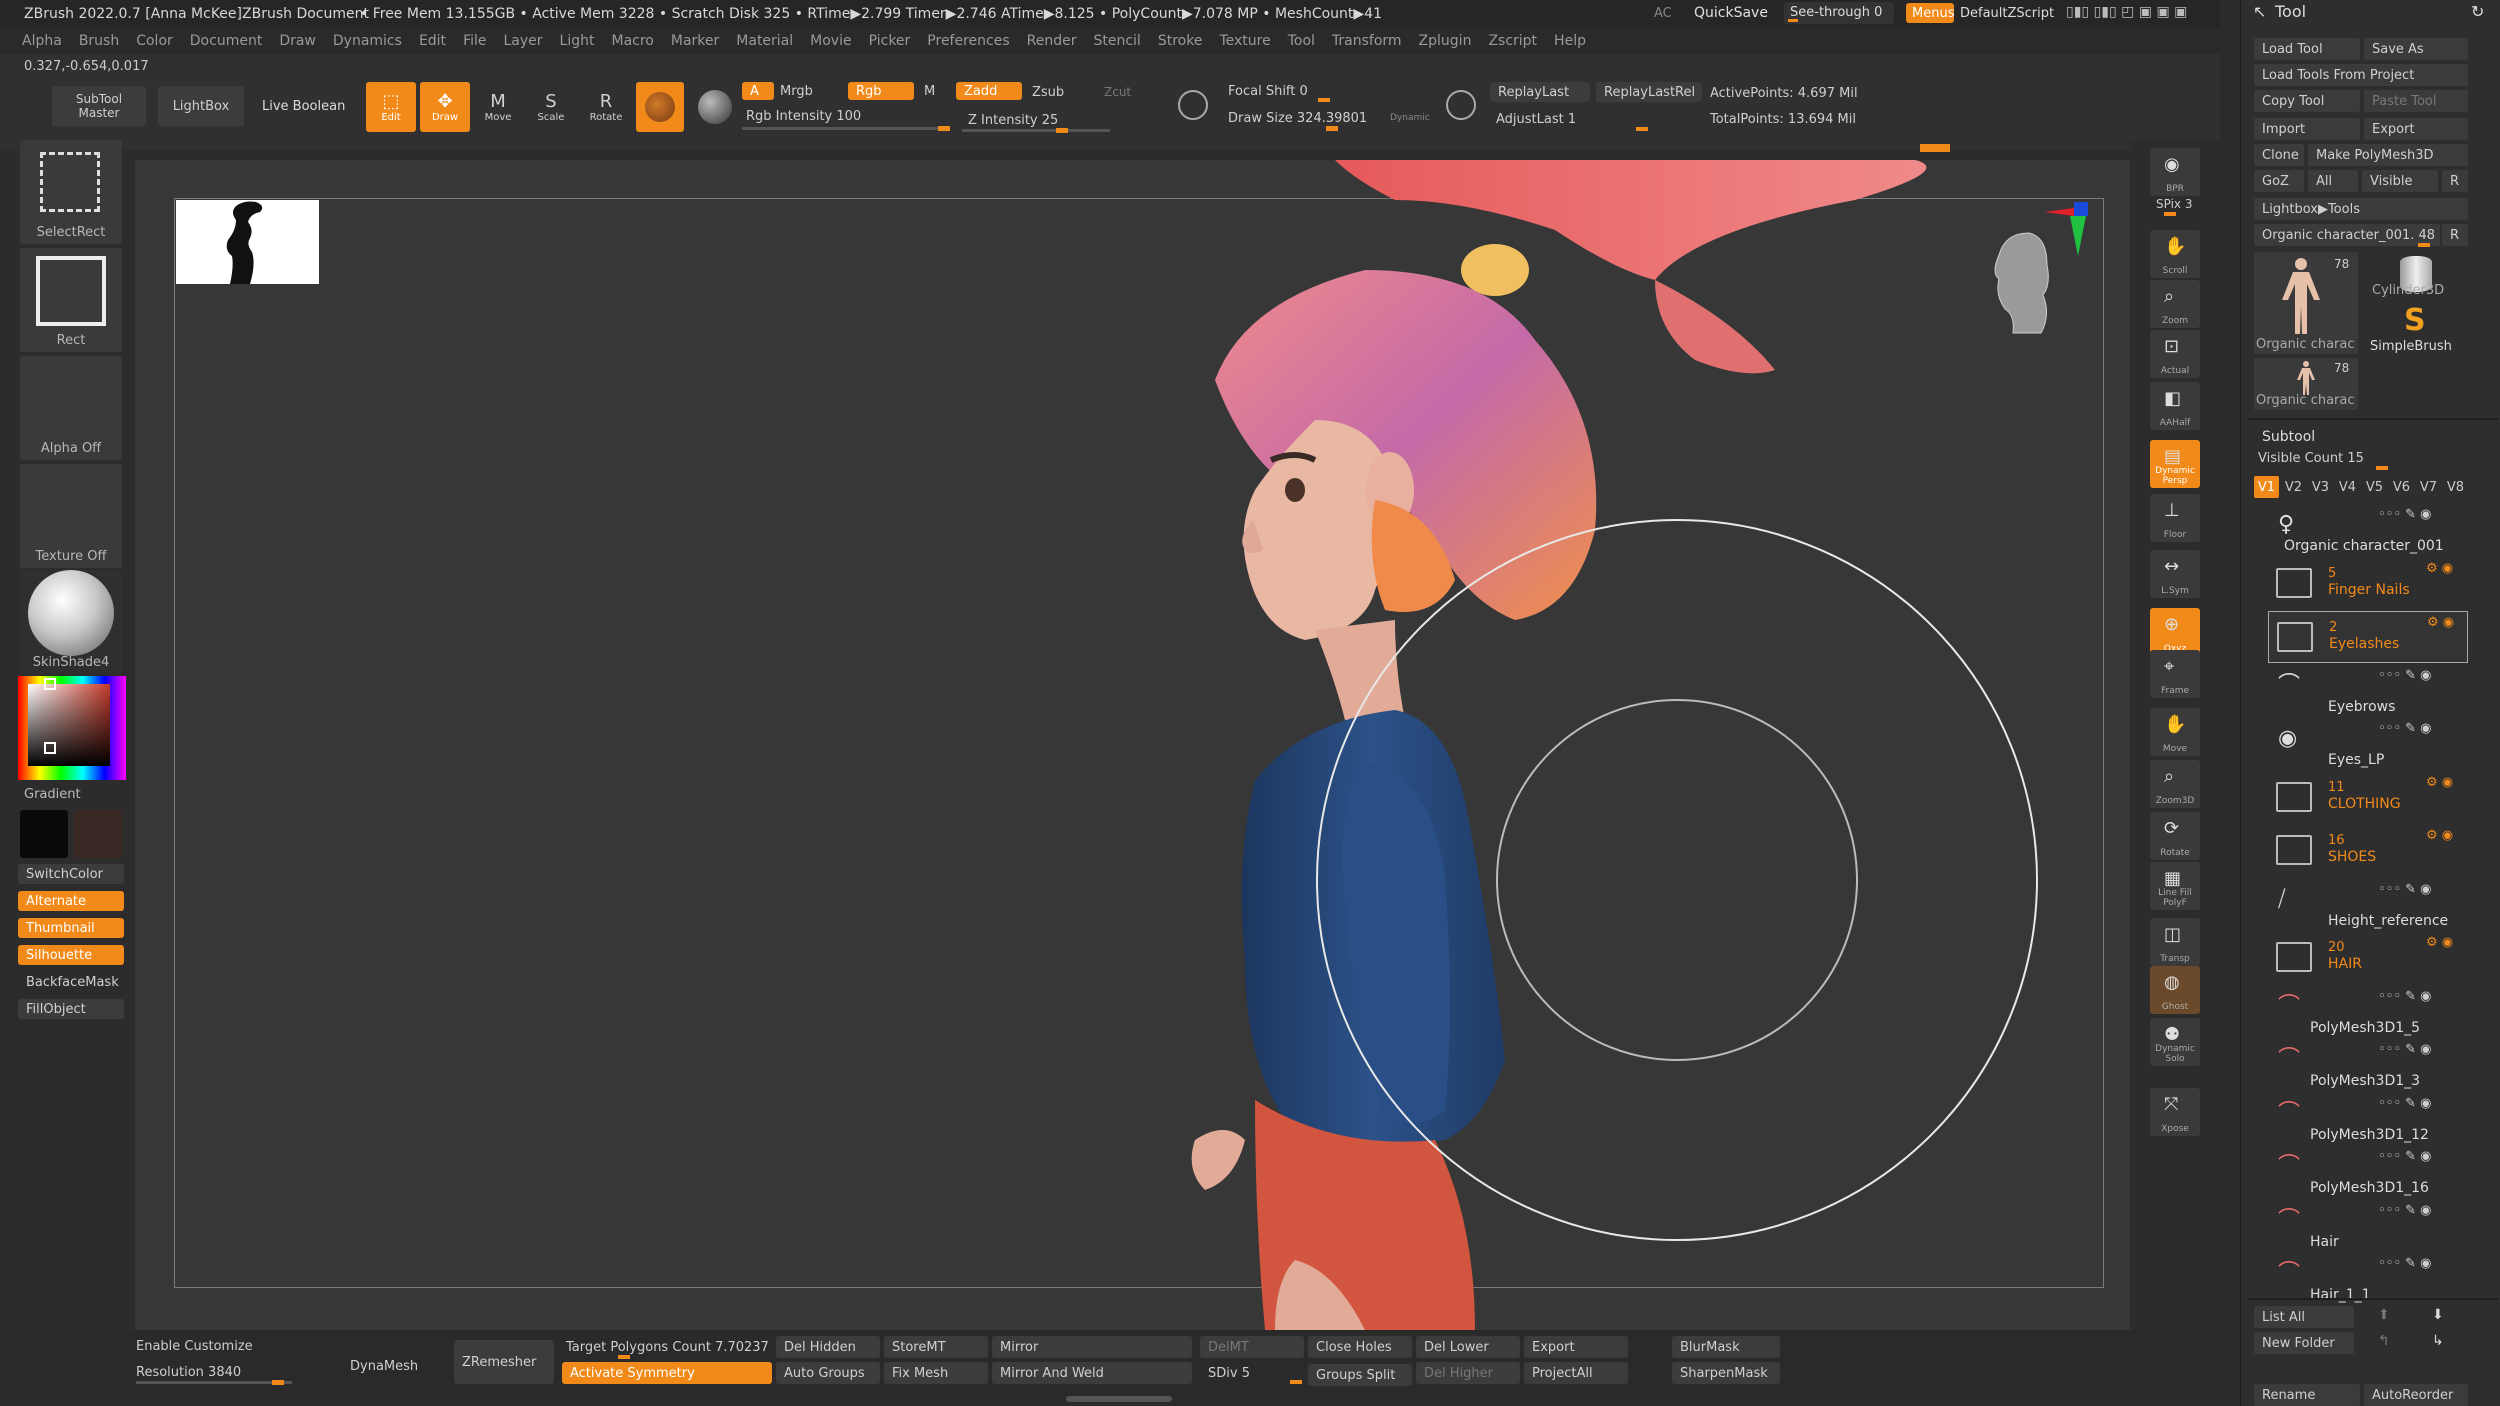 The height and width of the screenshot is (1406, 2500). I want to click on color-square, so click(69, 725).